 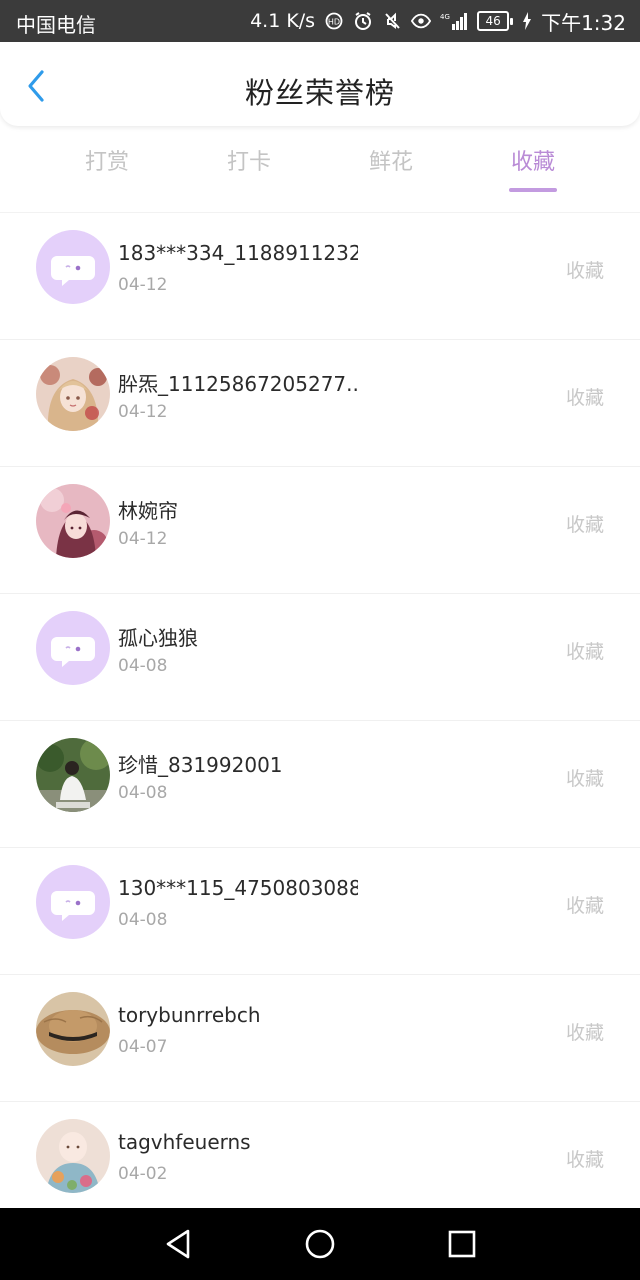 I want to click on illustrated-baby-avatar-icon, so click(x=73, y=1156).